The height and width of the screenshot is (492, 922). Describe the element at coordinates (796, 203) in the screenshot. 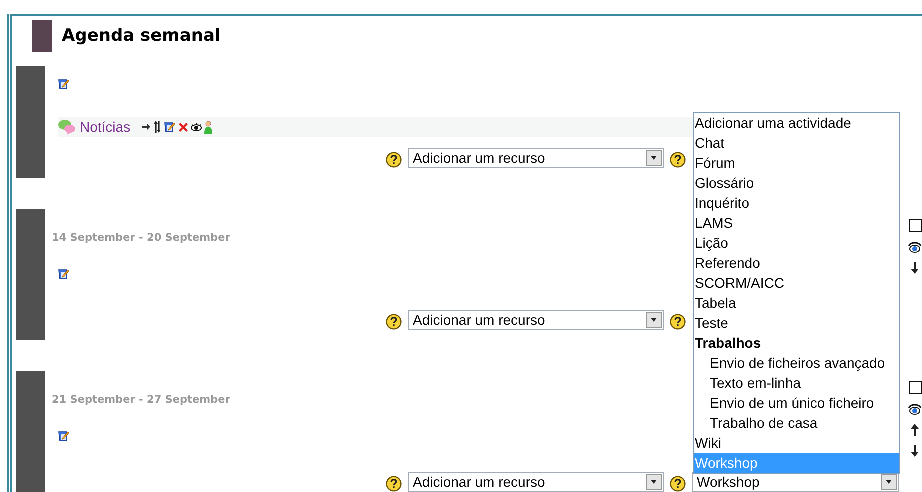

I see `menu-option: Inquérito` at that location.